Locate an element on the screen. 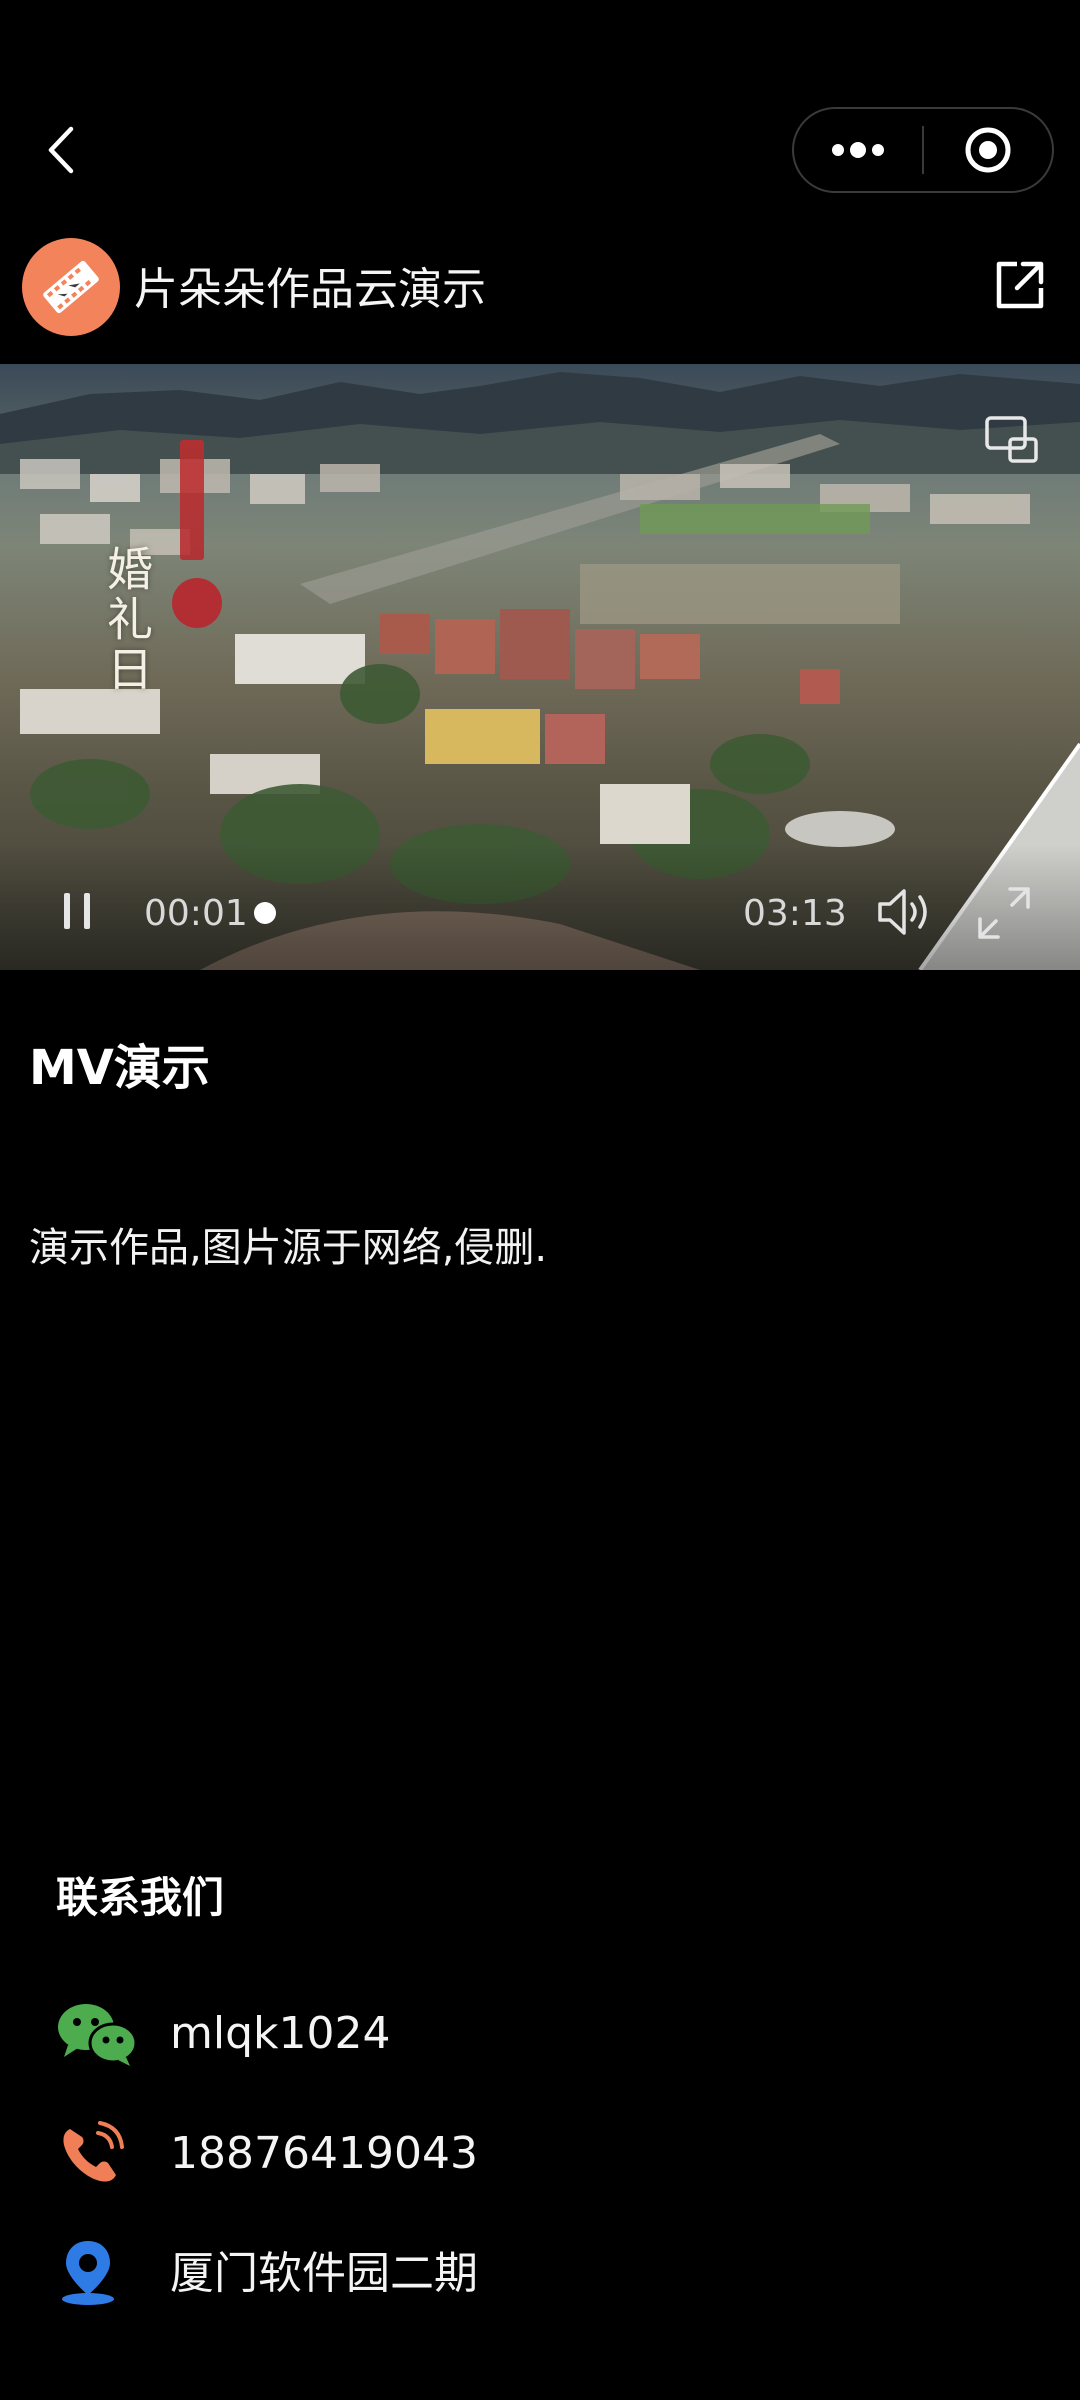 The image size is (1080, 2400). fullscreen-button is located at coordinates (1004, 913).